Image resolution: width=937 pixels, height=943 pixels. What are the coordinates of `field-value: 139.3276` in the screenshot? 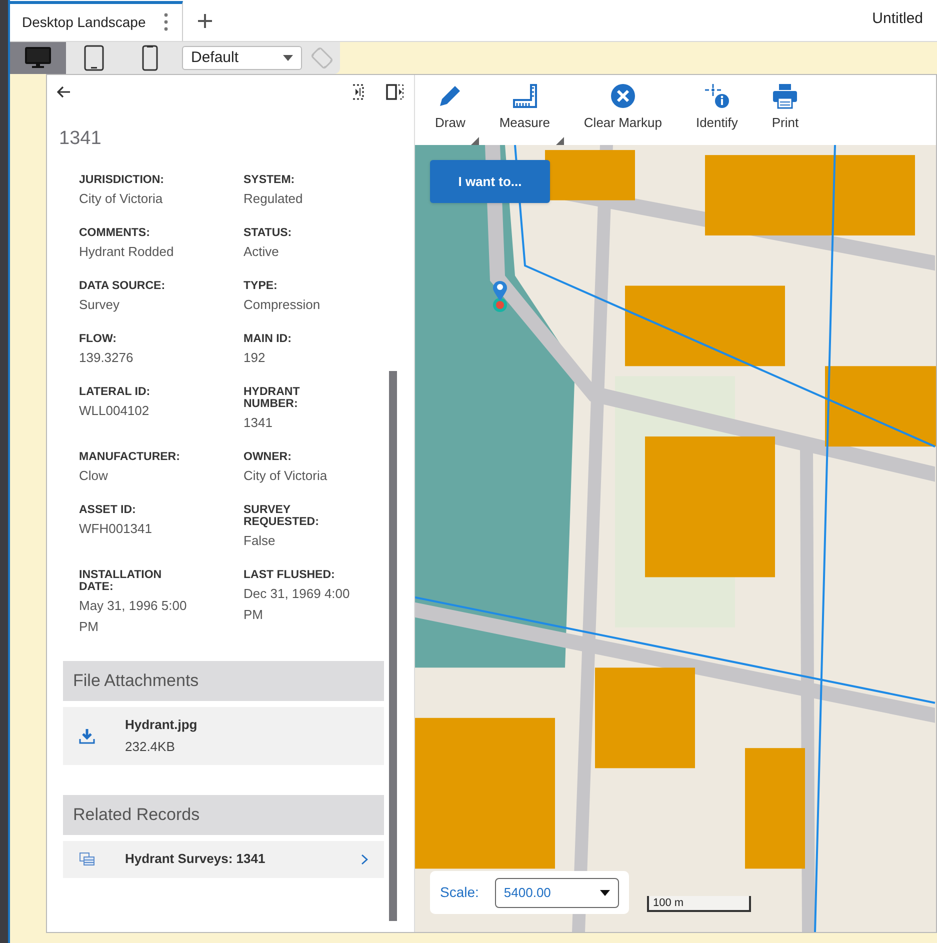 It's located at (106, 357).